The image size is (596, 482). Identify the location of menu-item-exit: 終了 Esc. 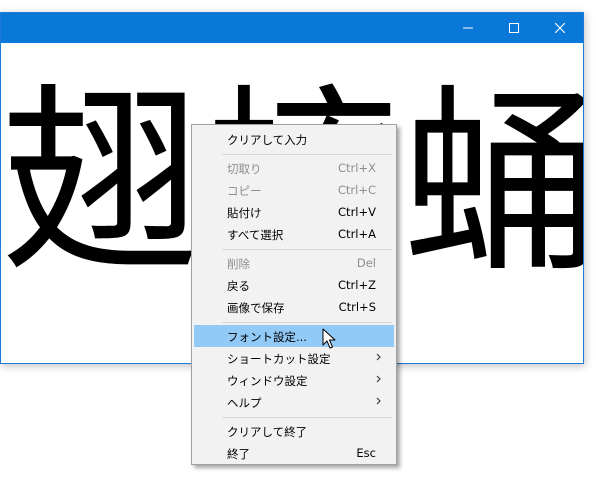
(294, 453).